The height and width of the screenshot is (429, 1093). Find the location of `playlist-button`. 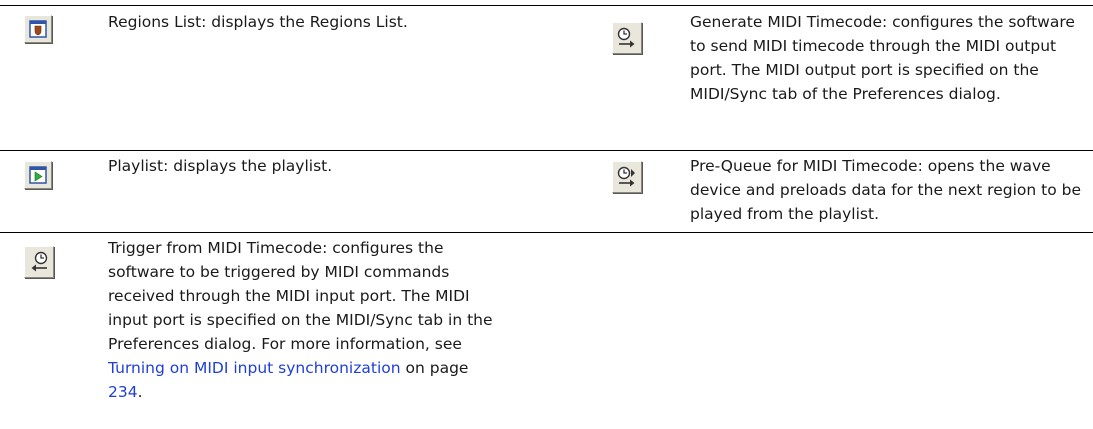

playlist-button is located at coordinates (38, 175).